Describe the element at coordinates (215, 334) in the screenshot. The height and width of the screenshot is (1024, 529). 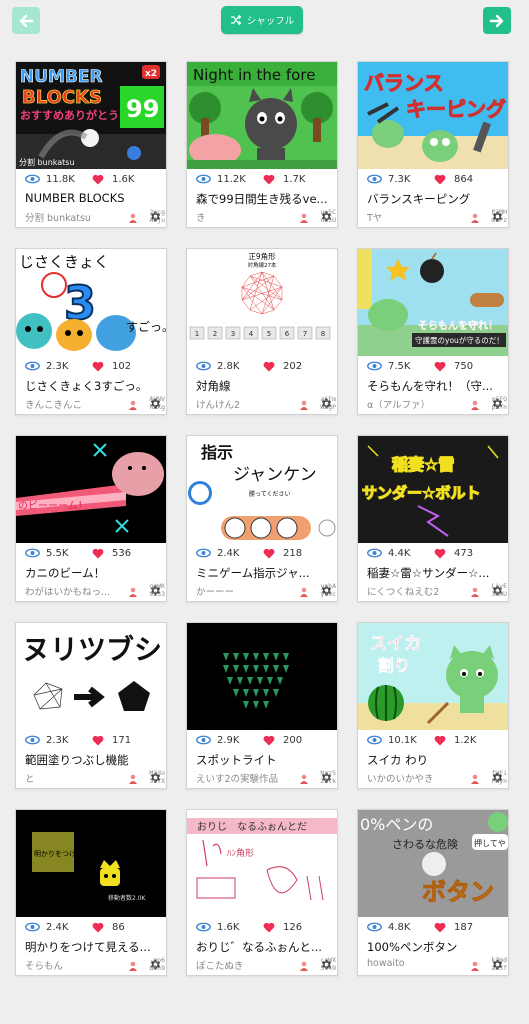
I see `thumb-text-line: 2` at that location.